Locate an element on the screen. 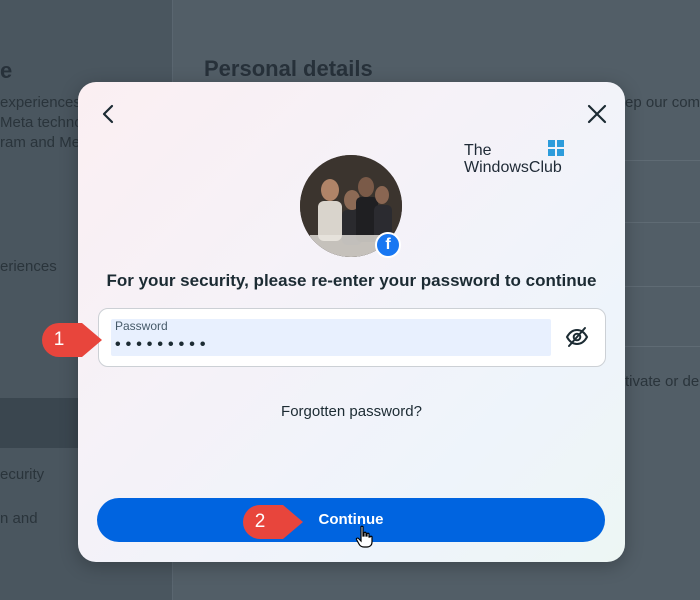 The image size is (700, 600). background-sidebar-item-3: n and is located at coordinates (19, 518).